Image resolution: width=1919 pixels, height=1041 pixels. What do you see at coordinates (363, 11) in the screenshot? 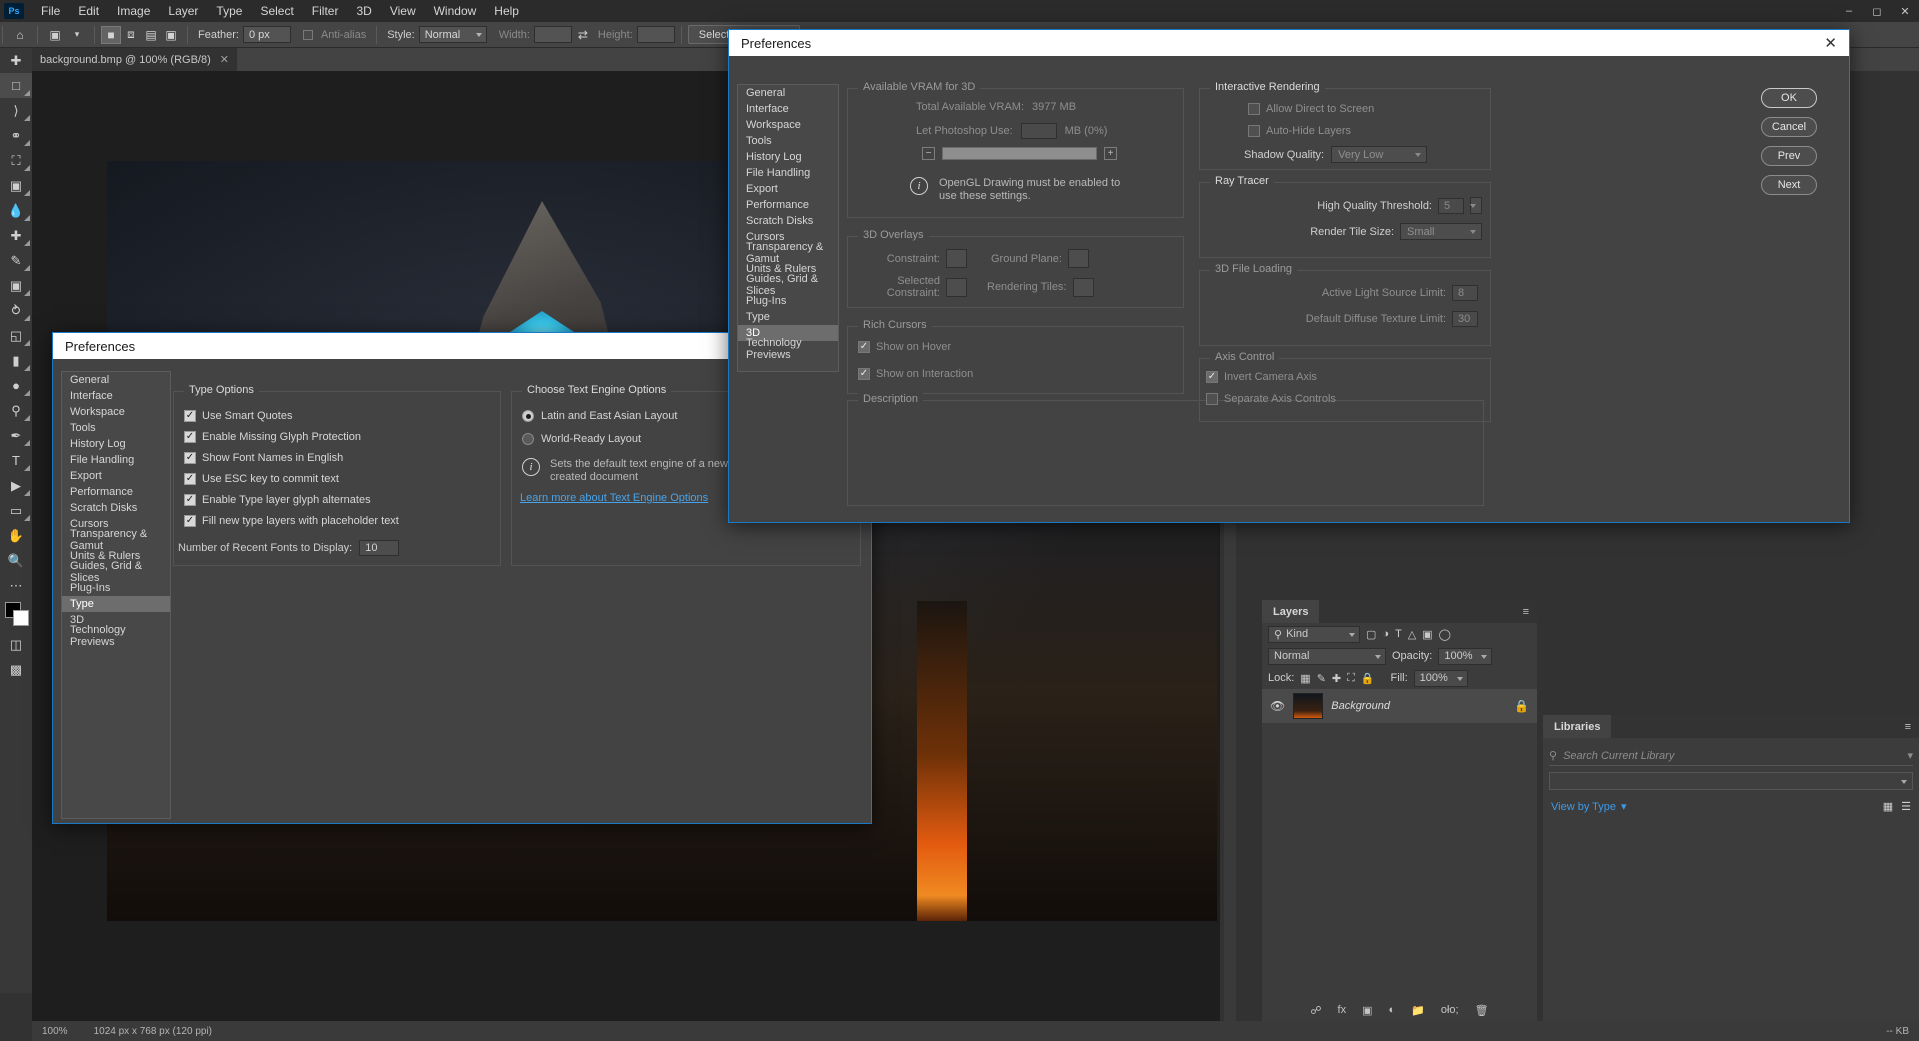
I see `menu-3d: 3D` at bounding box center [363, 11].